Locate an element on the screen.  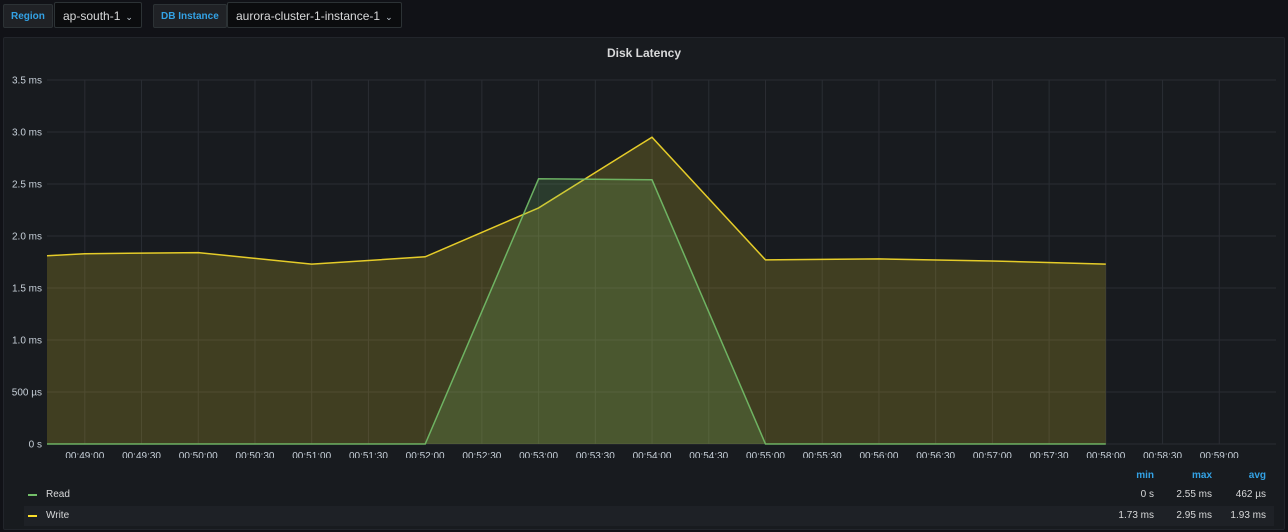
legend-min: 1.73 ms is located at coordinates (1136, 515).